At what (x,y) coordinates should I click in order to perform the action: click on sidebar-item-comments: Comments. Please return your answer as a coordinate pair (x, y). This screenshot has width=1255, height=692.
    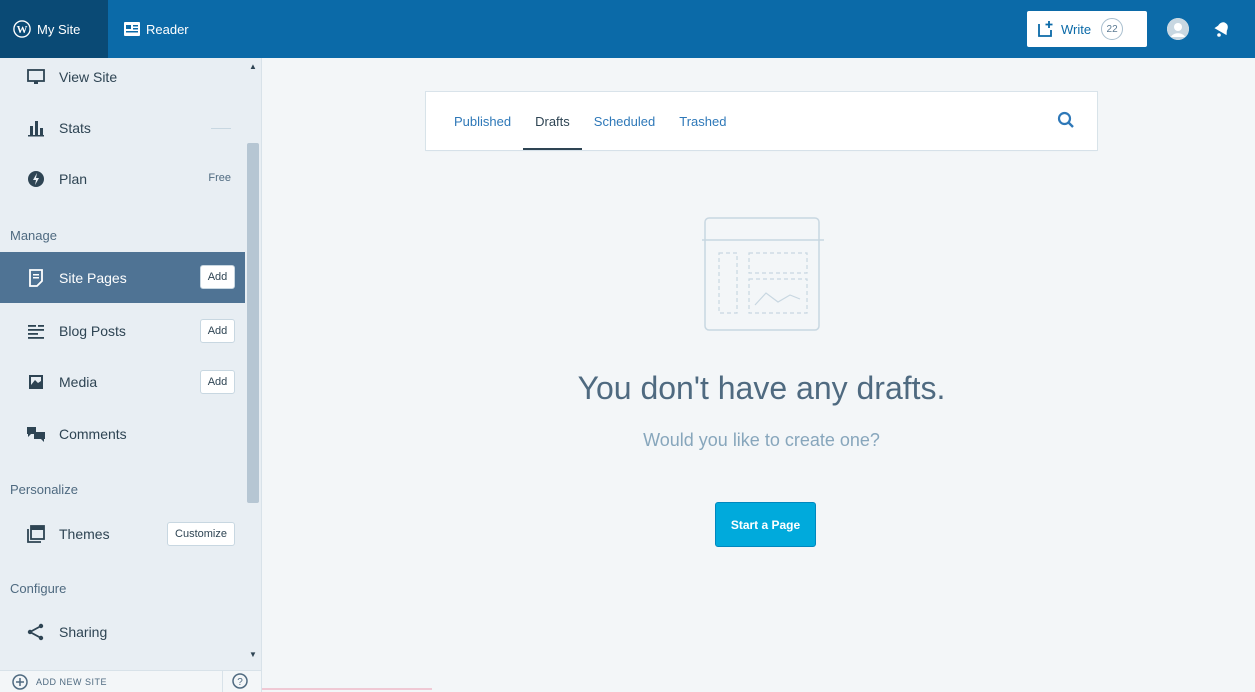
    Looking at the image, I should click on (122, 434).